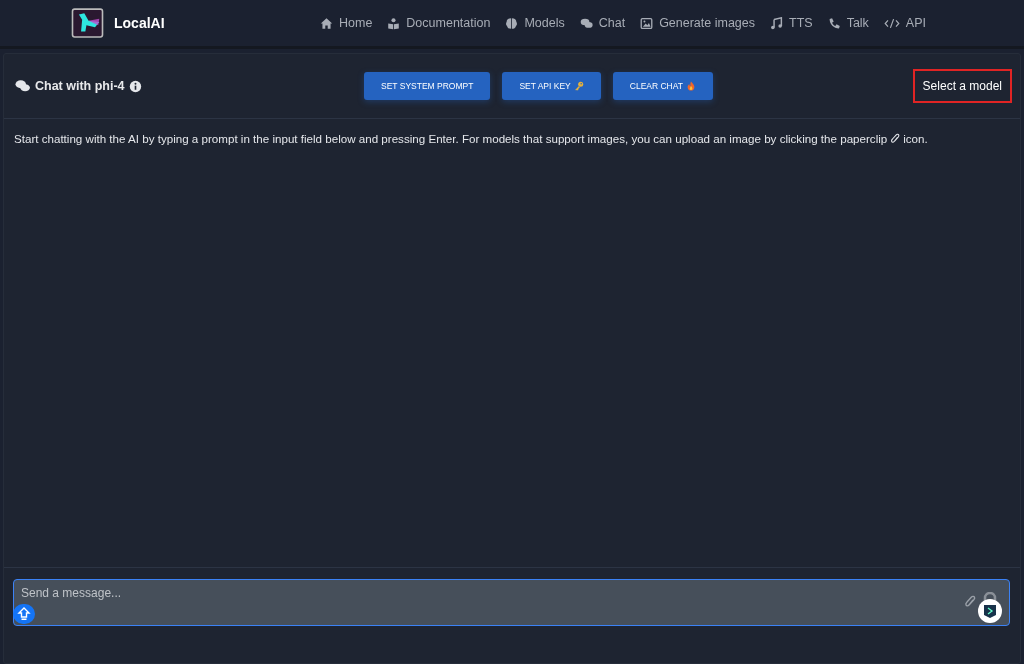 The width and height of the screenshot is (1024, 664). Describe the element at coordinates (776, 23) in the screenshot. I see `music-note-icon` at that location.